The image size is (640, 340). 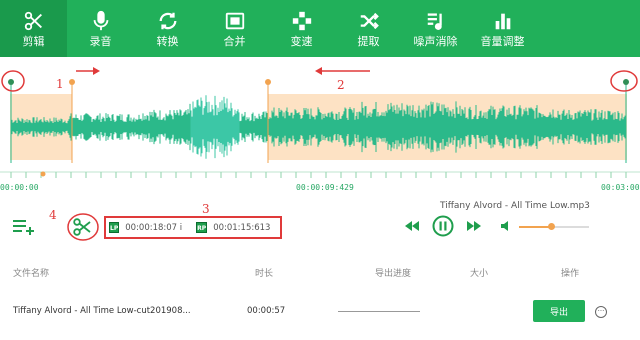 I want to click on tool-label: 音量调整, so click(x=502, y=41).